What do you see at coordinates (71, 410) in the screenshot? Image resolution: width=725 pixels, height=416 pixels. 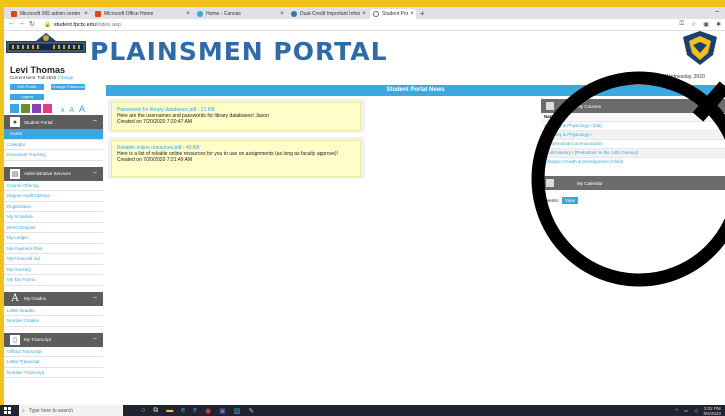 I see `taskbar-search-input: ⌕ Type here to search` at bounding box center [71, 410].